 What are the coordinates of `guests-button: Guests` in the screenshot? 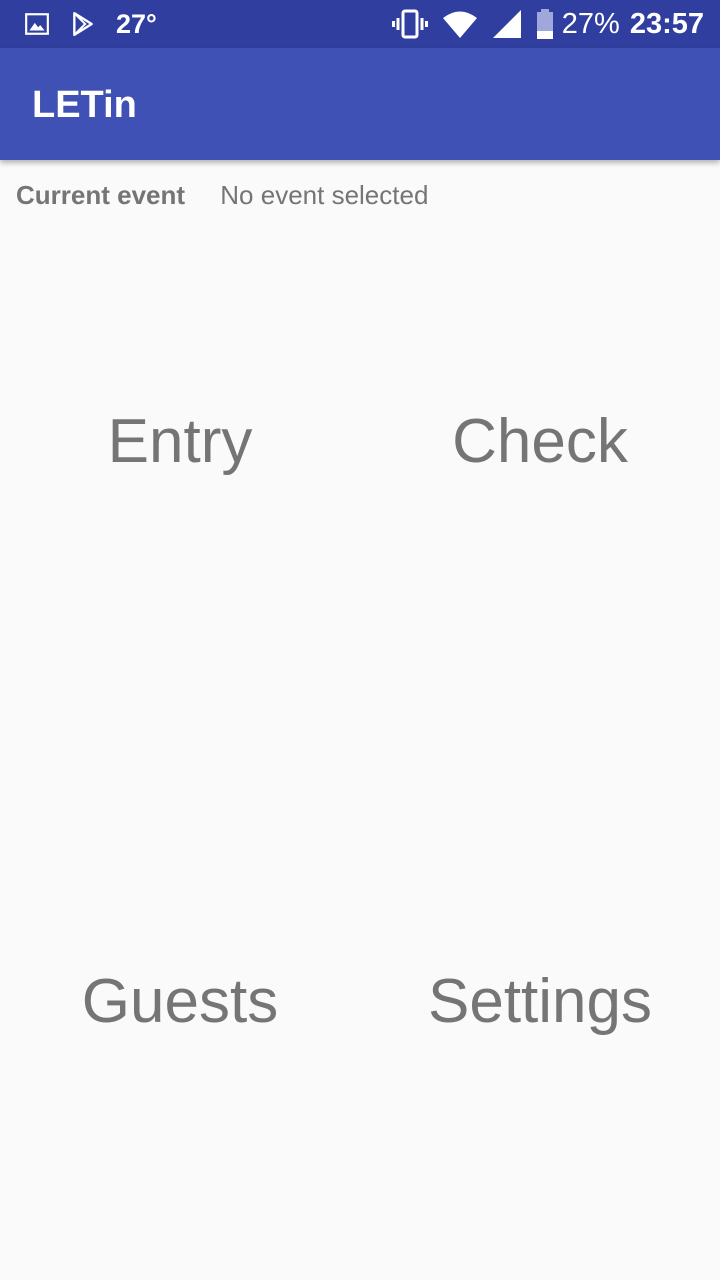 It's located at (180, 1001).